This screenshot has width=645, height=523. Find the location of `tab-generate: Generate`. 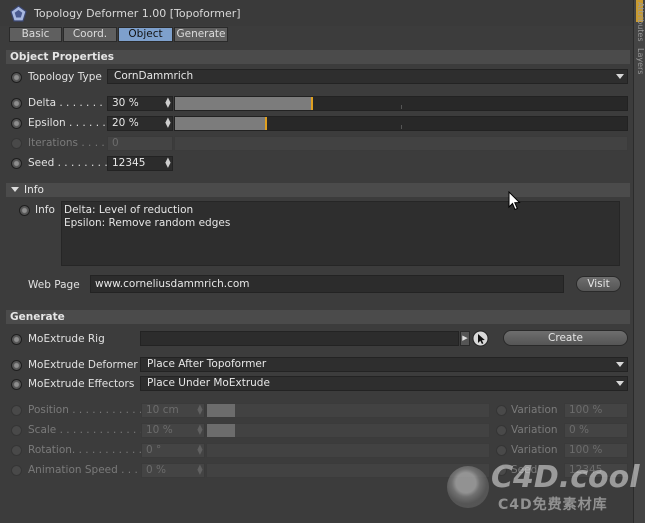

tab-generate: Generate is located at coordinates (201, 34).